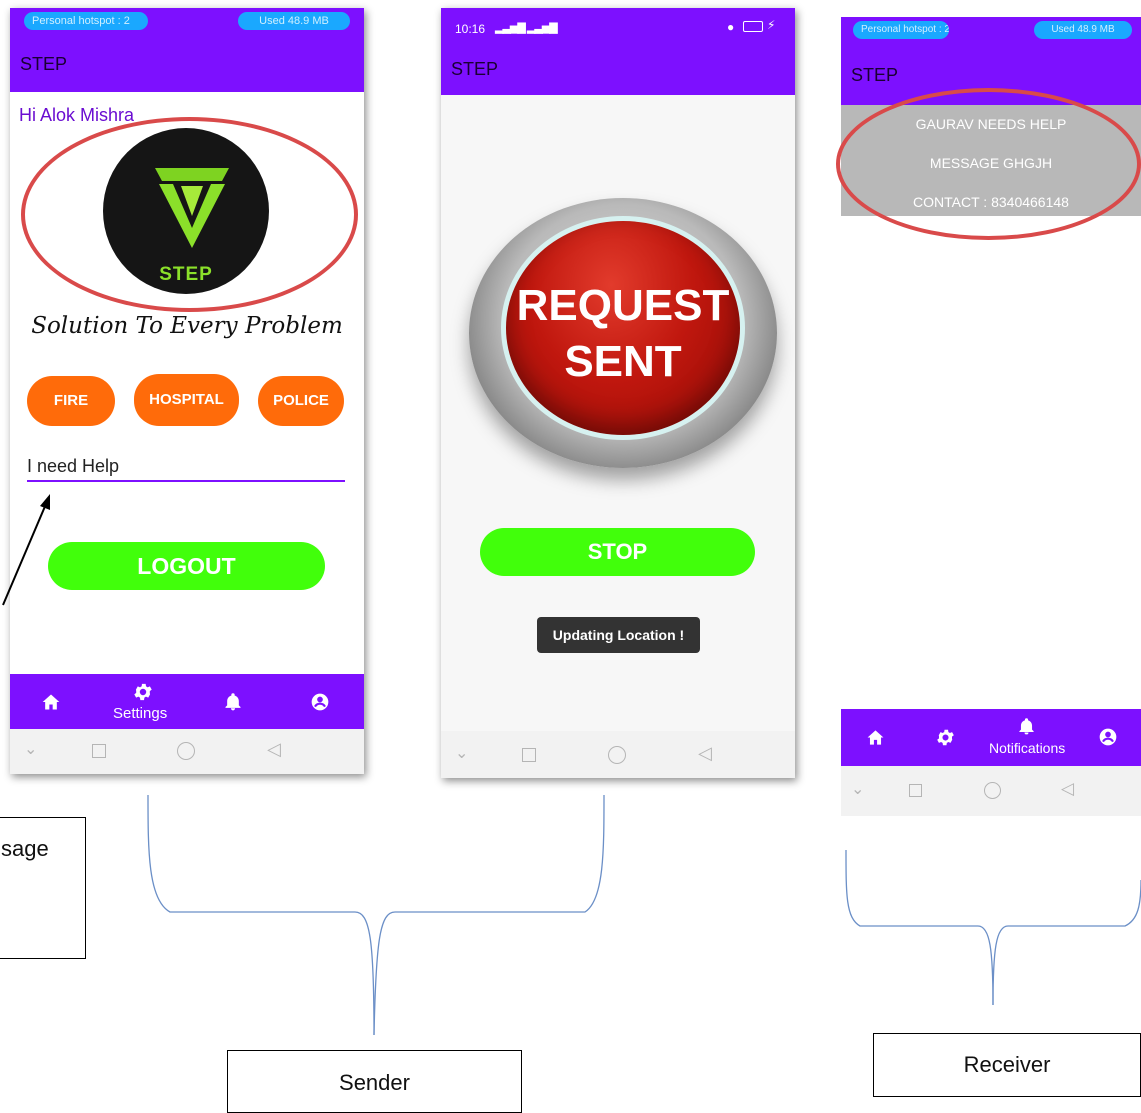 The image size is (1141, 1113). What do you see at coordinates (731, 27) in the screenshot?
I see `location-icon: ●` at bounding box center [731, 27].